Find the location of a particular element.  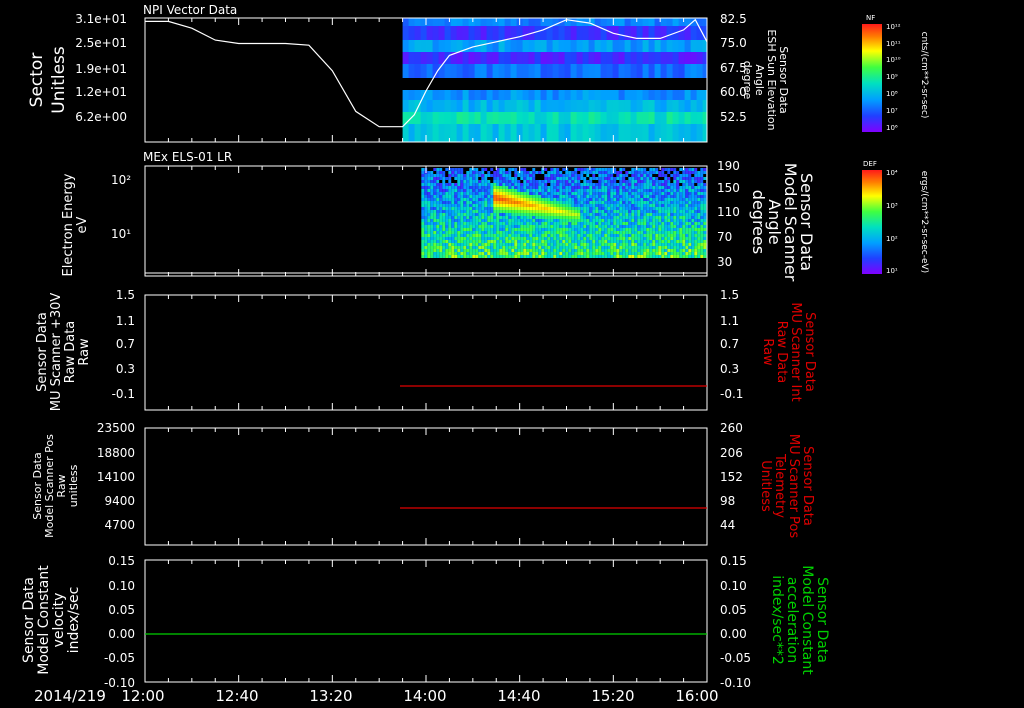

svg-text: Raw is located at coordinates (767, 352).